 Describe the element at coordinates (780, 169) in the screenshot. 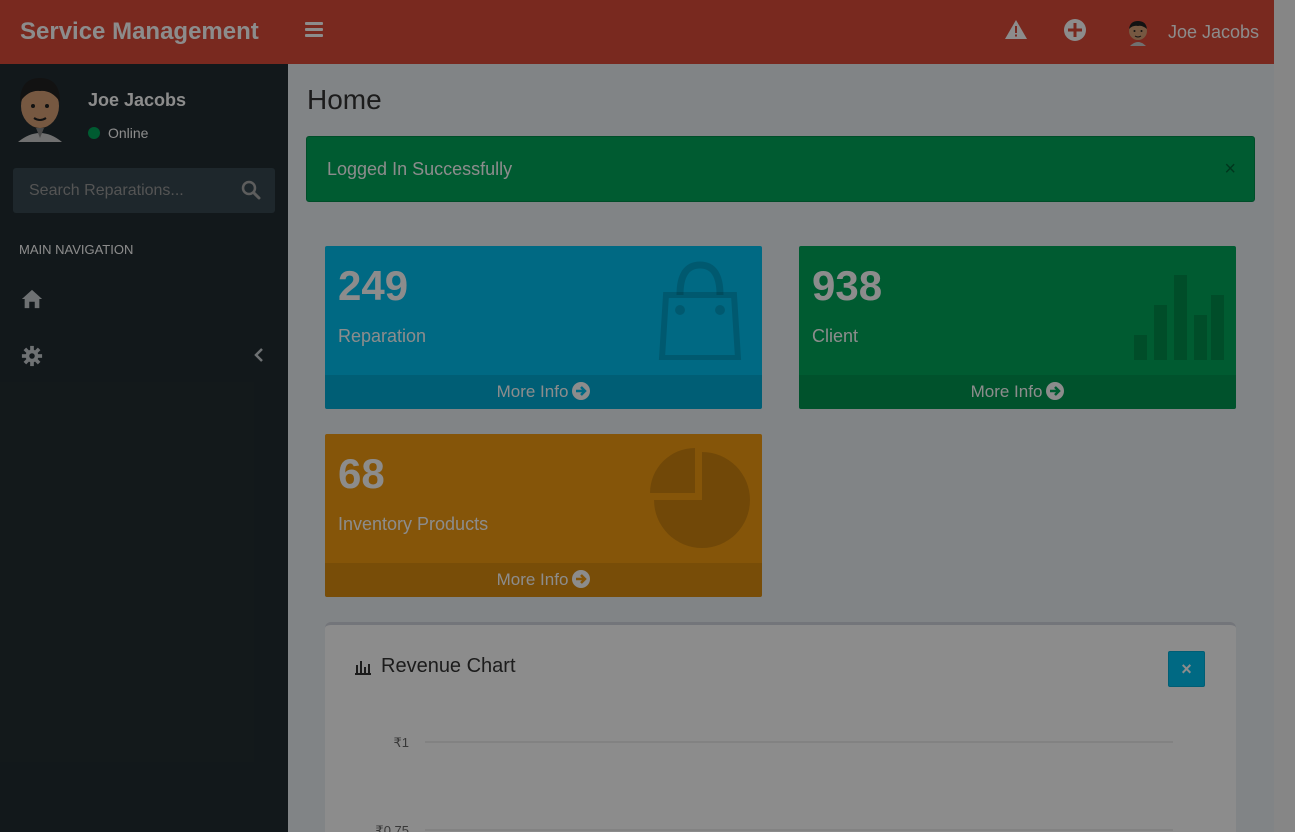

I see `success-alert: Logged In Successfully ×` at that location.